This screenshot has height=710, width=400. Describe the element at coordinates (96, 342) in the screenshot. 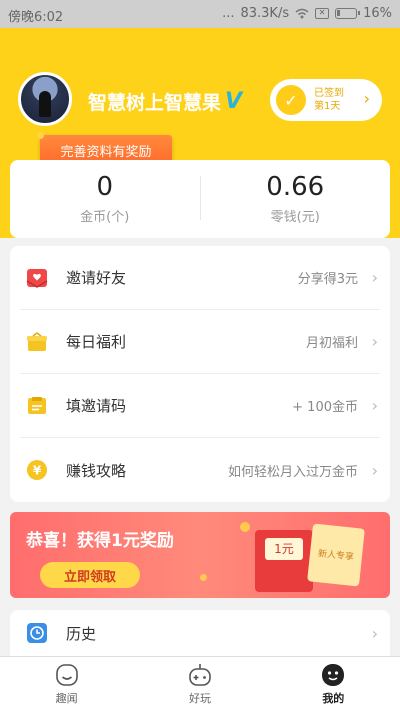

I see `menu-label: 每日福利` at that location.